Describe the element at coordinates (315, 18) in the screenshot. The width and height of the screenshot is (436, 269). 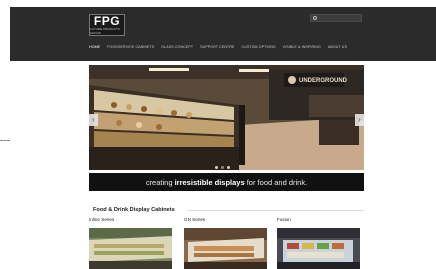
I see `search-icon` at that location.